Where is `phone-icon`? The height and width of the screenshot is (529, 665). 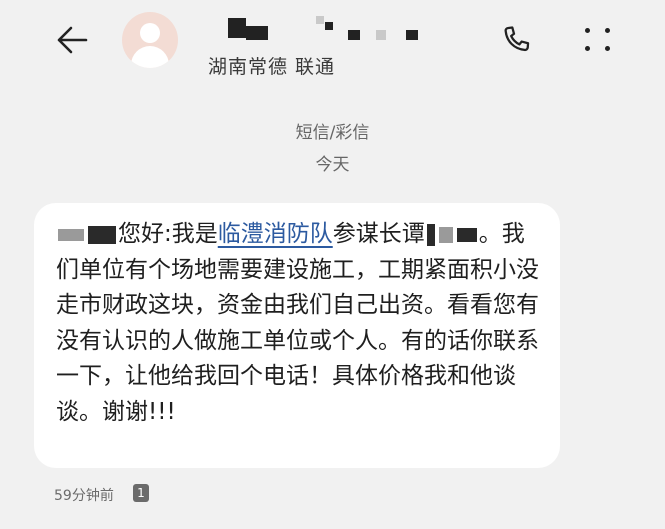 phone-icon is located at coordinates (517, 39).